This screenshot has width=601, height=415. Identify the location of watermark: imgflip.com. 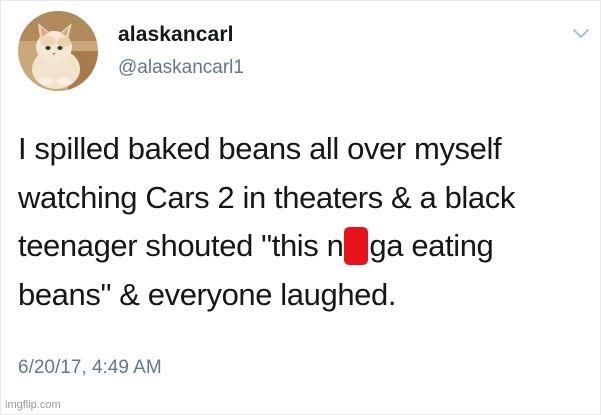
(33, 405).